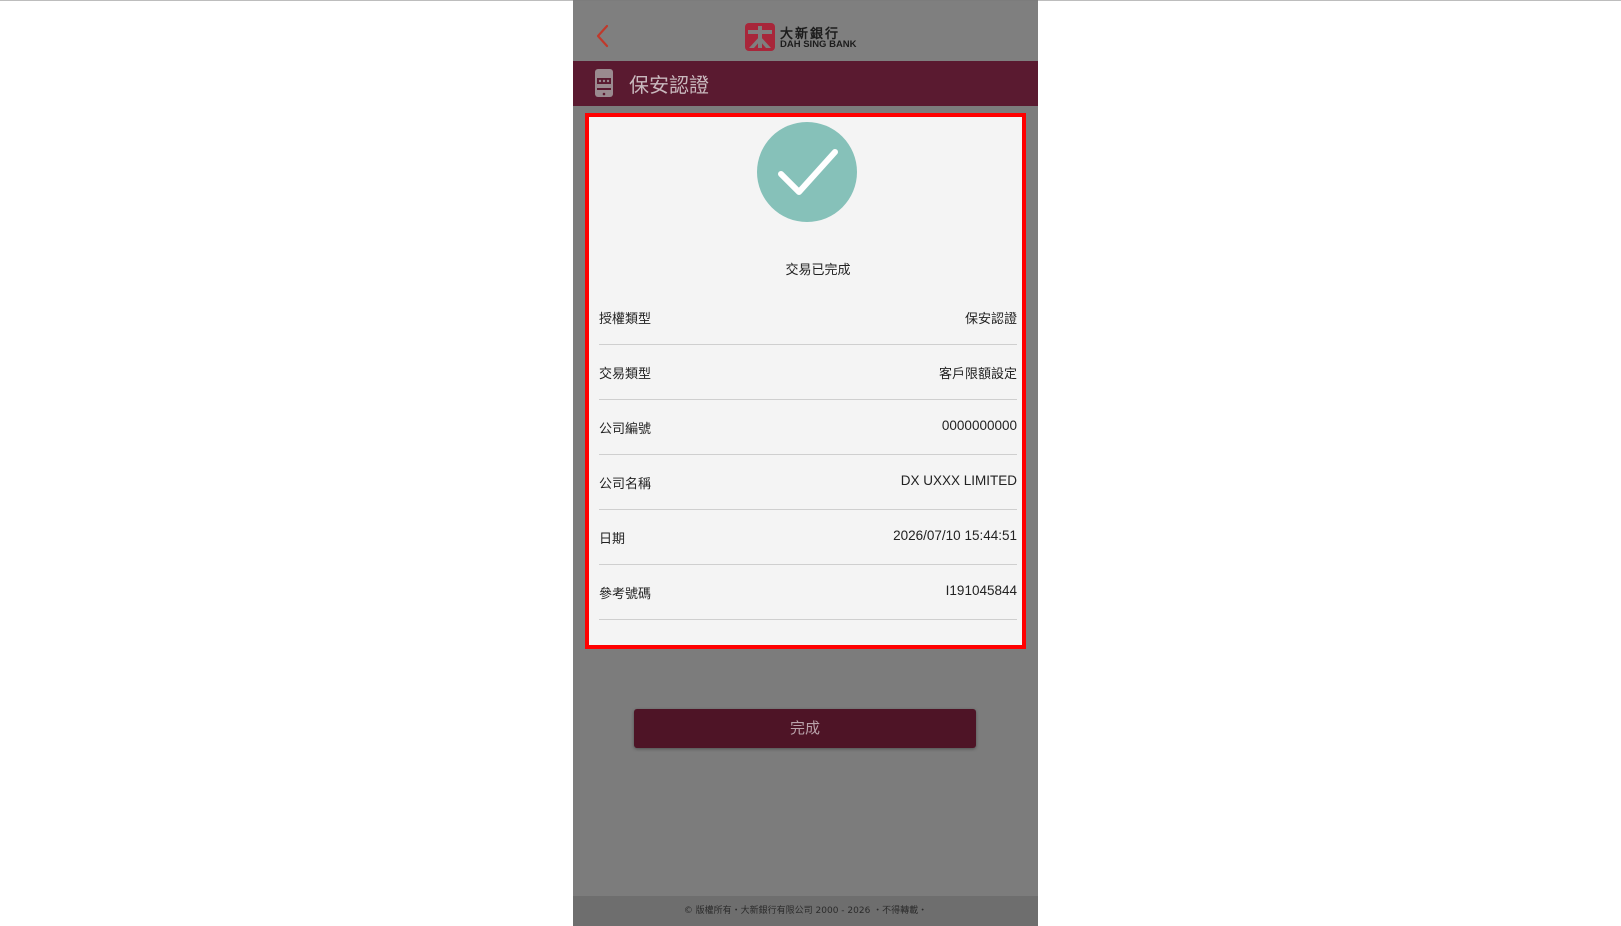  What do you see at coordinates (808, 317) in the screenshot?
I see `detail-row-authorization-type: 授權類型 保安認證` at bounding box center [808, 317].